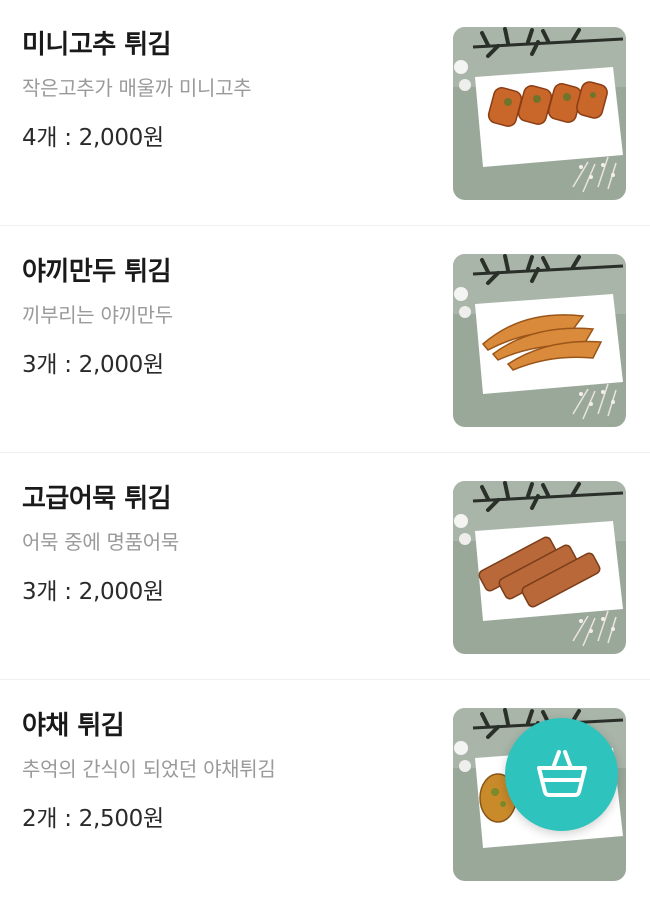 Image resolution: width=650 pixels, height=907 pixels. Describe the element at coordinates (73, 726) in the screenshot. I see `item-name: 야채 튀김` at that location.